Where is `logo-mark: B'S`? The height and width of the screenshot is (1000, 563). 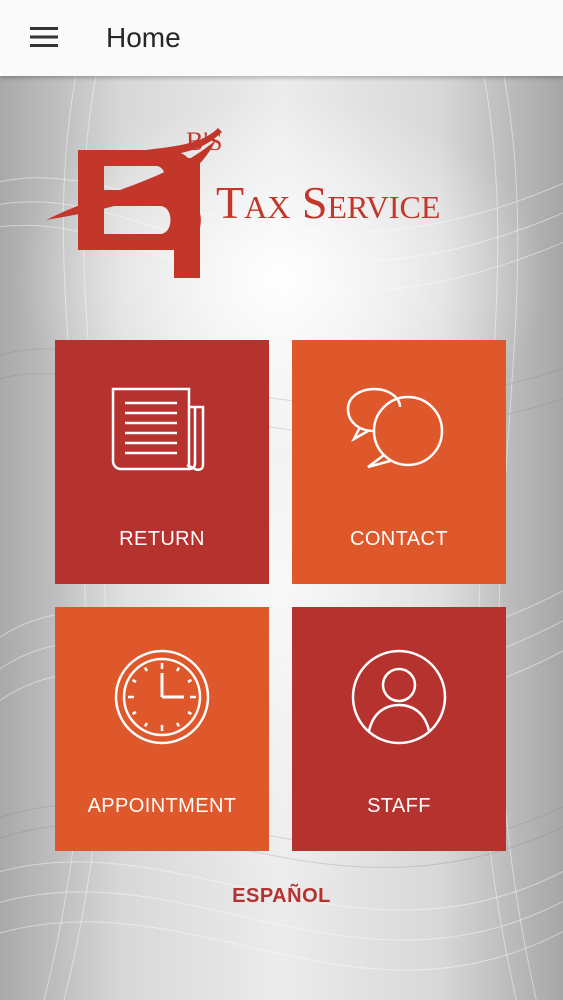
logo-mark: B'S is located at coordinates (204, 141).